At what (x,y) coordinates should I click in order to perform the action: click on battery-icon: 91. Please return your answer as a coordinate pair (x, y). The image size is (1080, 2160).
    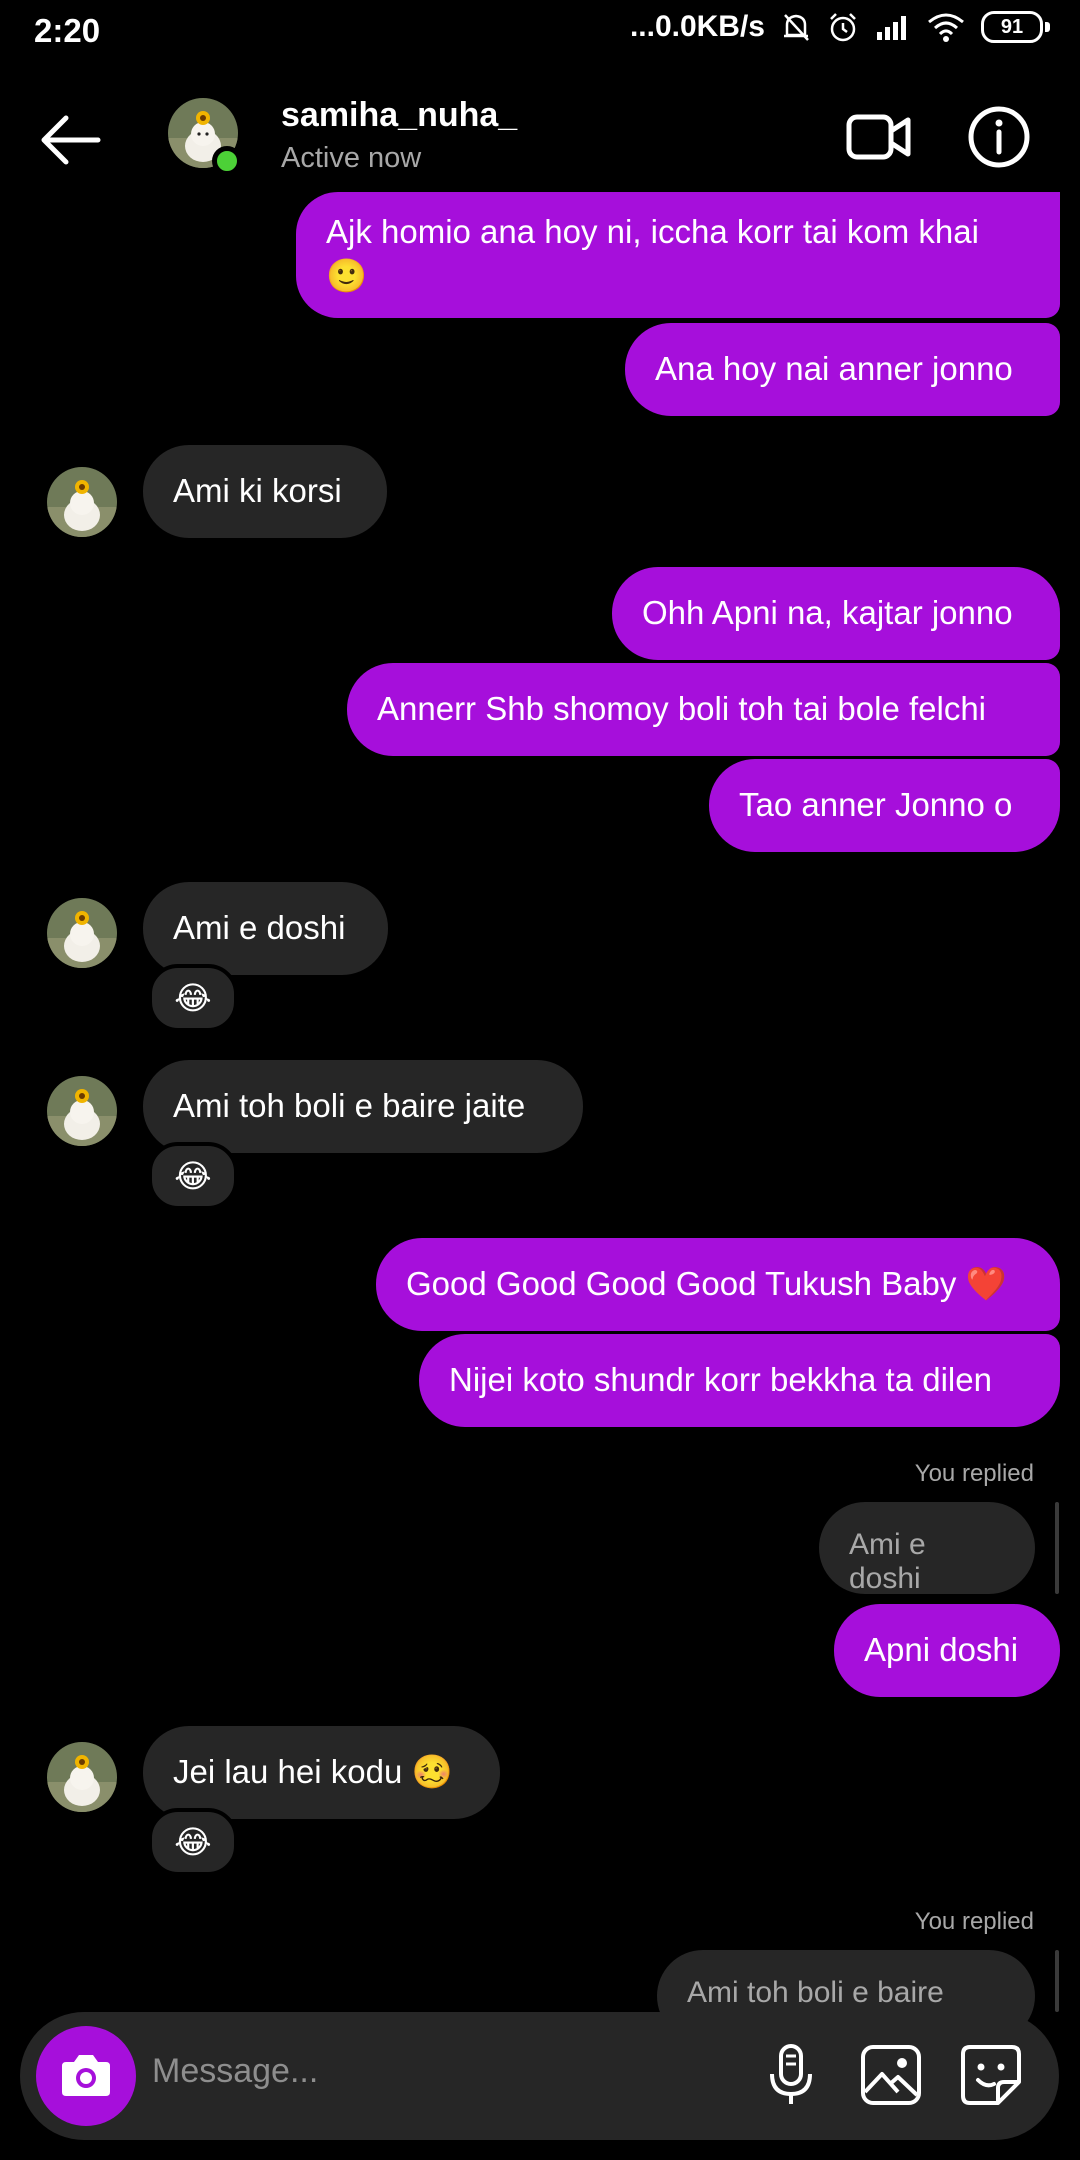
    Looking at the image, I should click on (1015, 27).